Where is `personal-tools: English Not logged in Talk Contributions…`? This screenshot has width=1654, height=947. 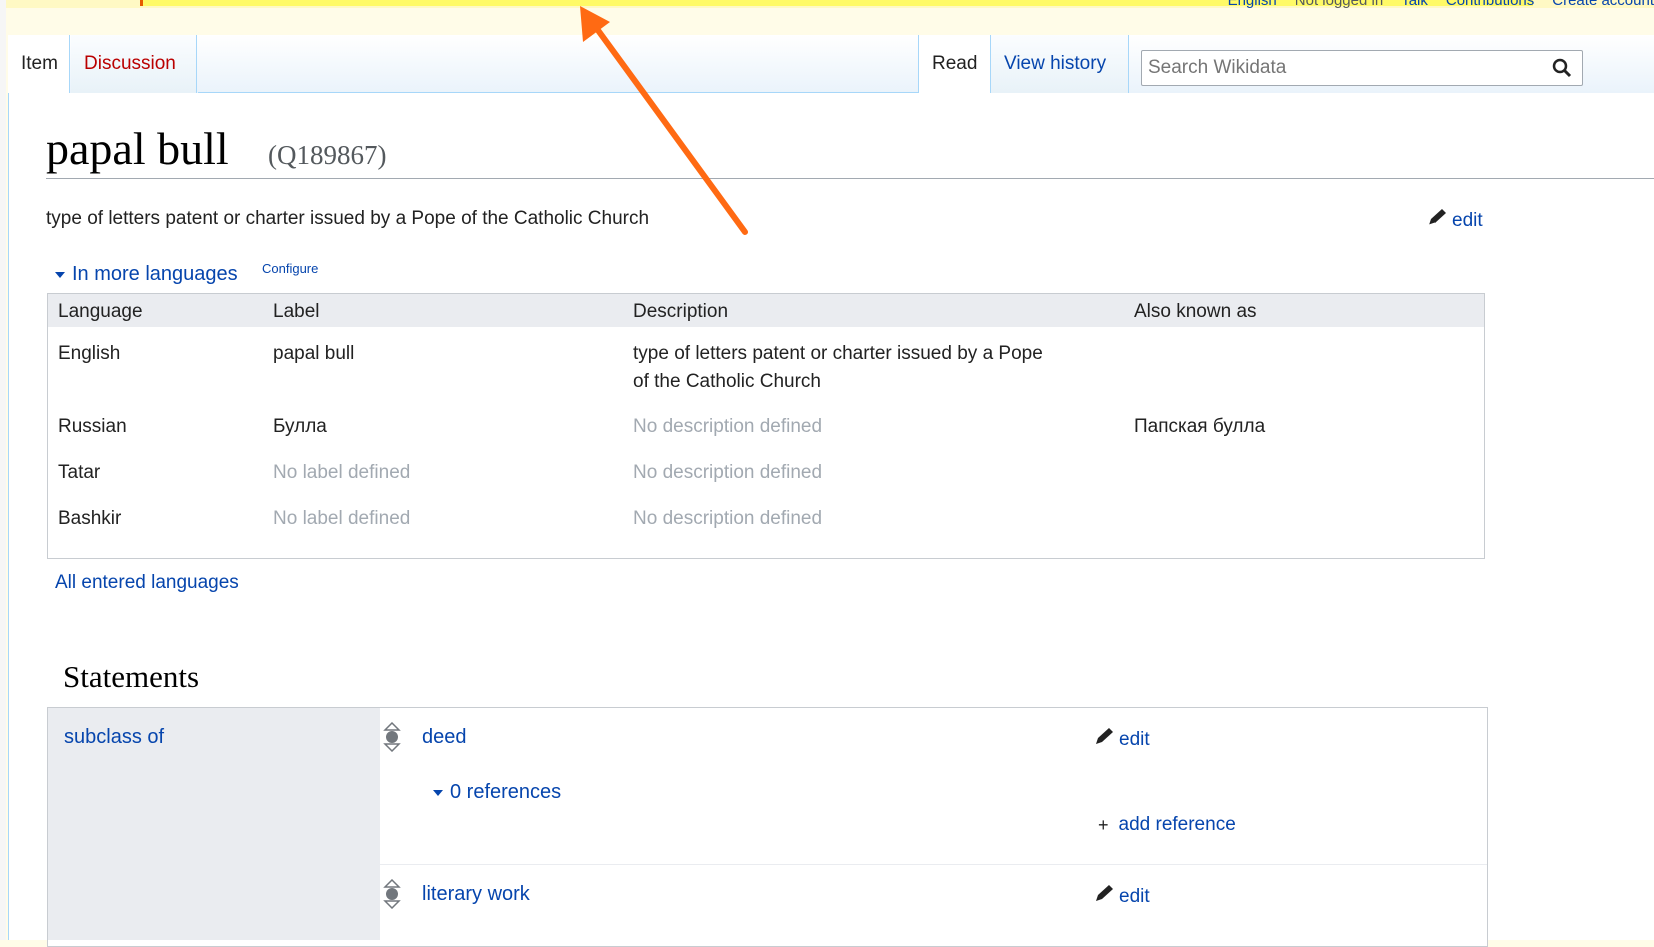
personal-tools: English Not logged in Talk Contributions… is located at coordinates (1441, 4).